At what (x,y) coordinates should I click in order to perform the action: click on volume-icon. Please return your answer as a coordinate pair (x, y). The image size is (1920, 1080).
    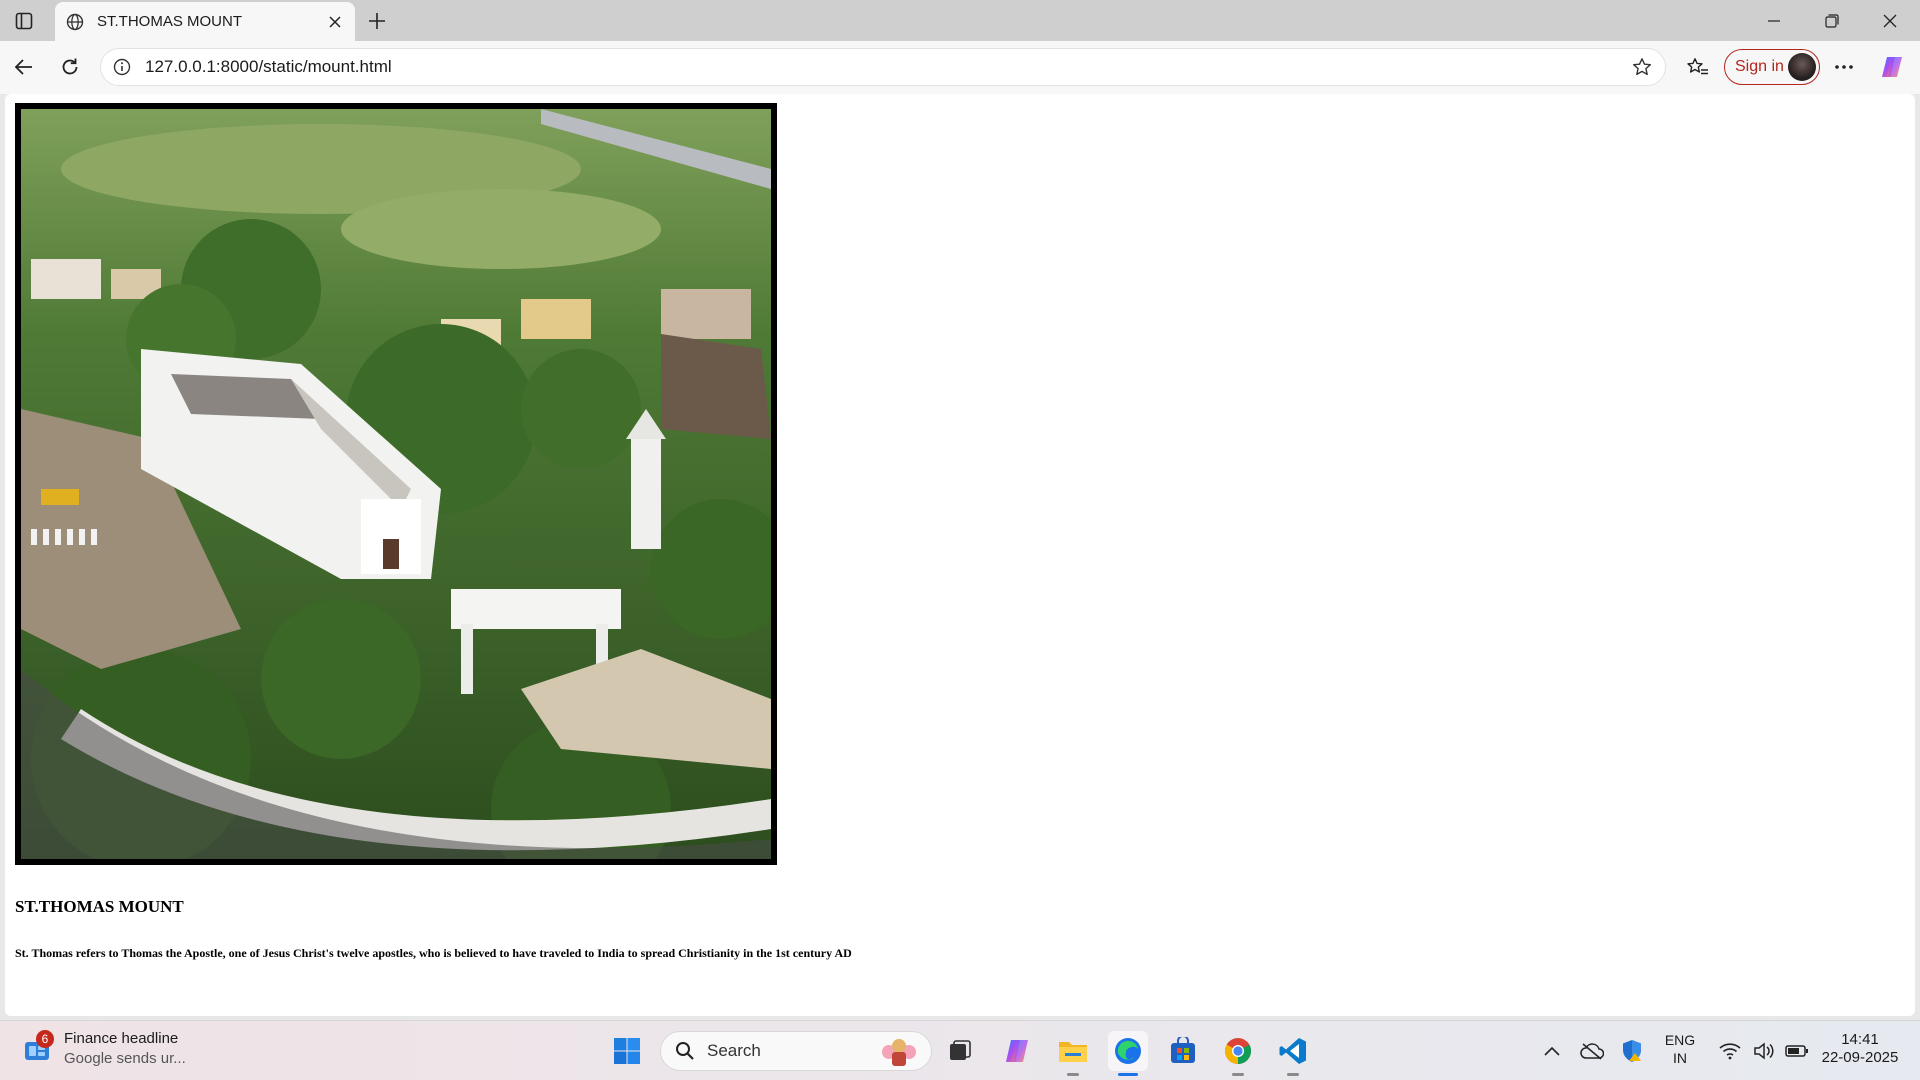
    Looking at the image, I should click on (1764, 1051).